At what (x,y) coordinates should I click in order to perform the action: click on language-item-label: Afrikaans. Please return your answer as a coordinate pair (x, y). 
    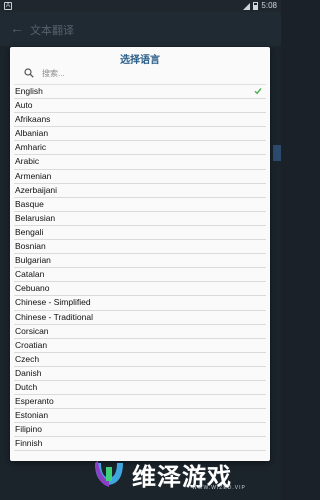
    Looking at the image, I should click on (33, 119).